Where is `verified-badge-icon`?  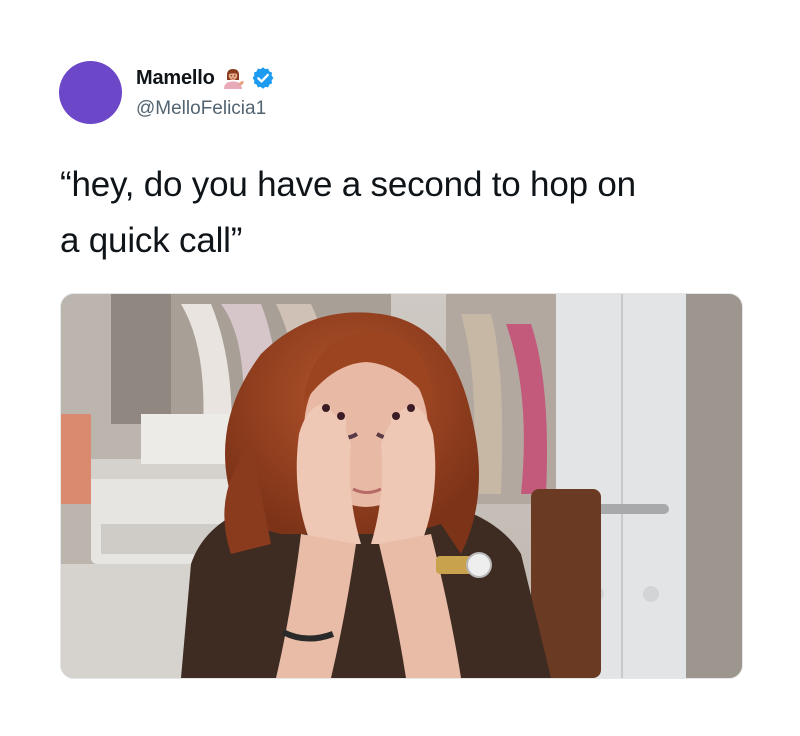 verified-badge-icon is located at coordinates (263, 78).